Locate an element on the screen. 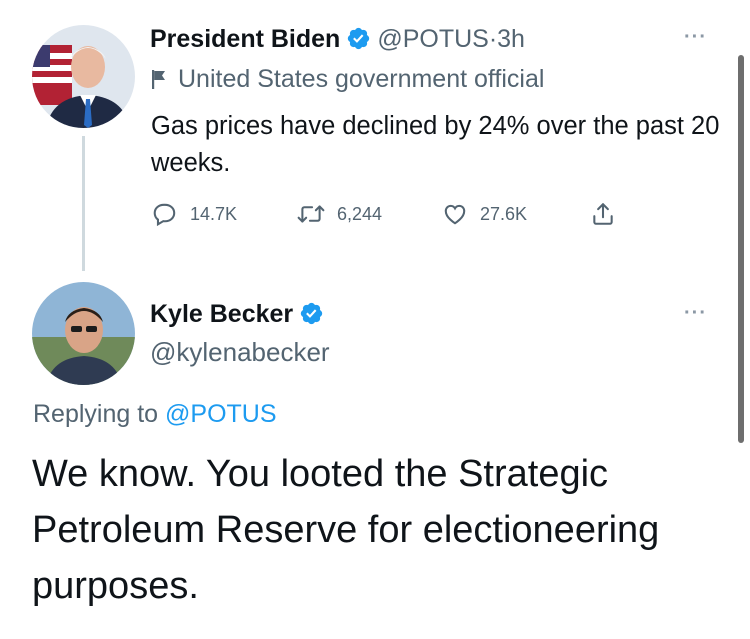  author-handle: @POTUS is located at coordinates (433, 39).